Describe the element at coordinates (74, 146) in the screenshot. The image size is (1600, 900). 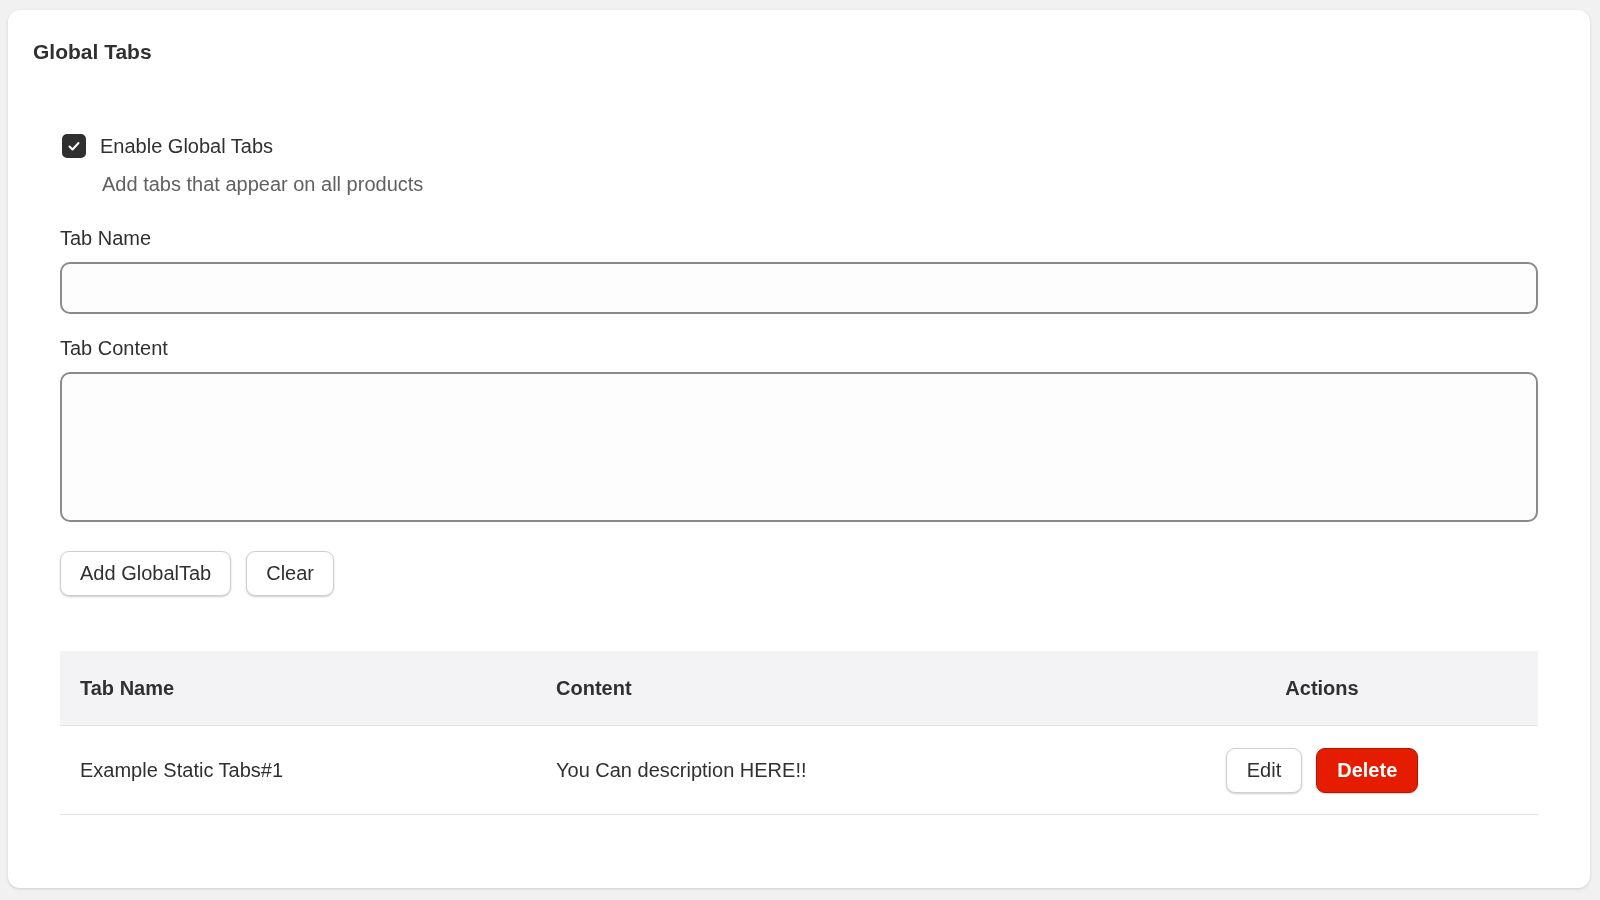
I see `checkbox` at that location.